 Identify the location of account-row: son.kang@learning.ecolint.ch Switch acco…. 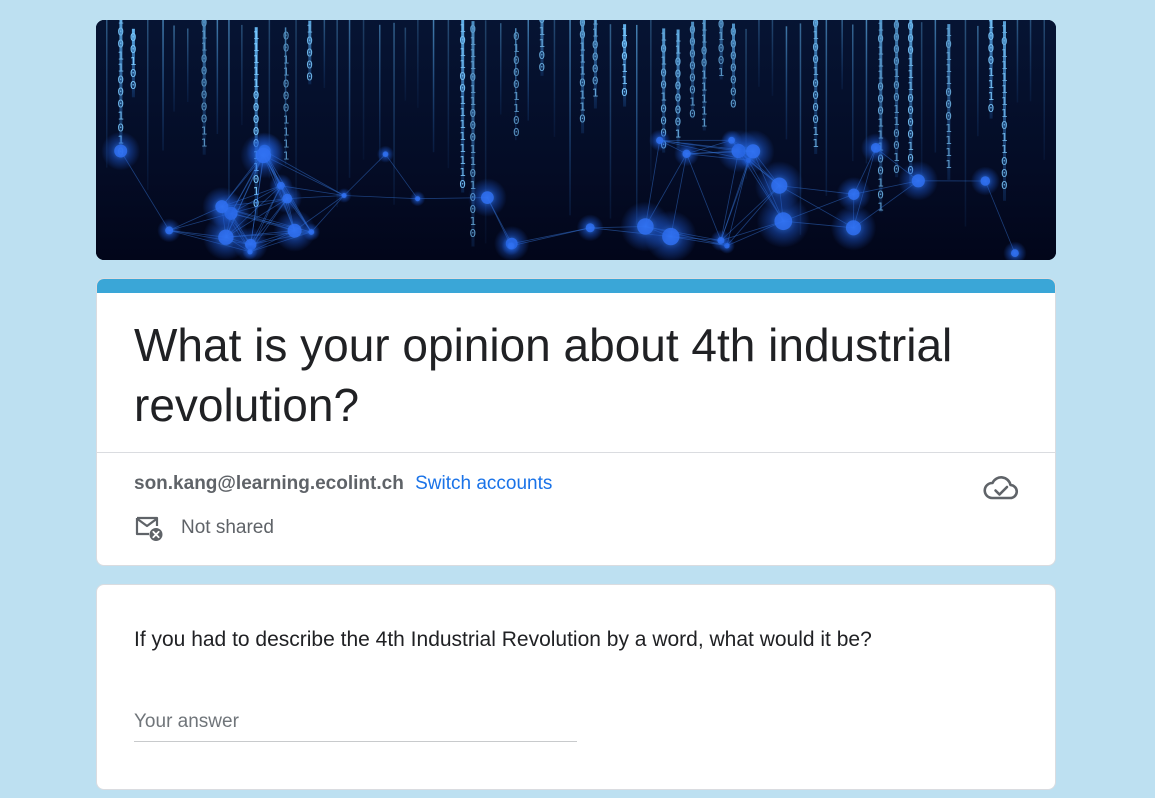
(343, 484).